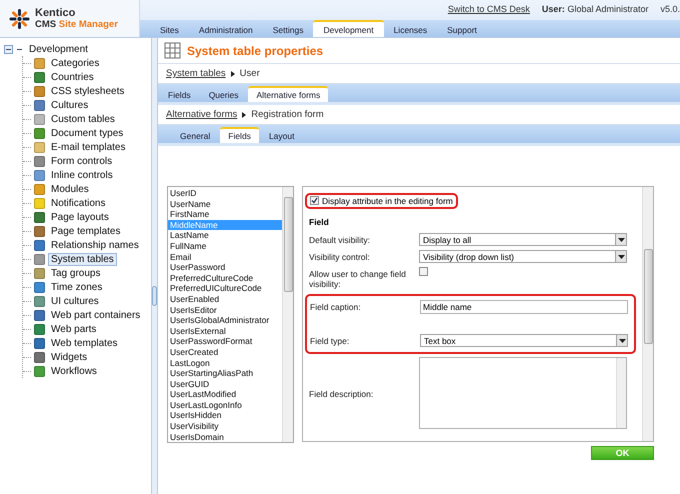  I want to click on list-item: FirstName, so click(225, 214).